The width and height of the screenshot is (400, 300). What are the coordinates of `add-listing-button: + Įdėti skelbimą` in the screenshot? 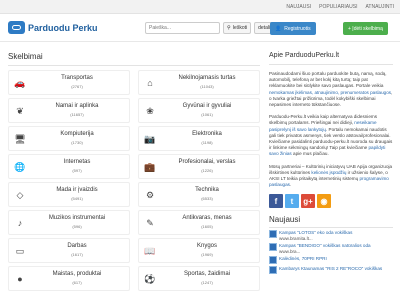 It's located at (365, 28).